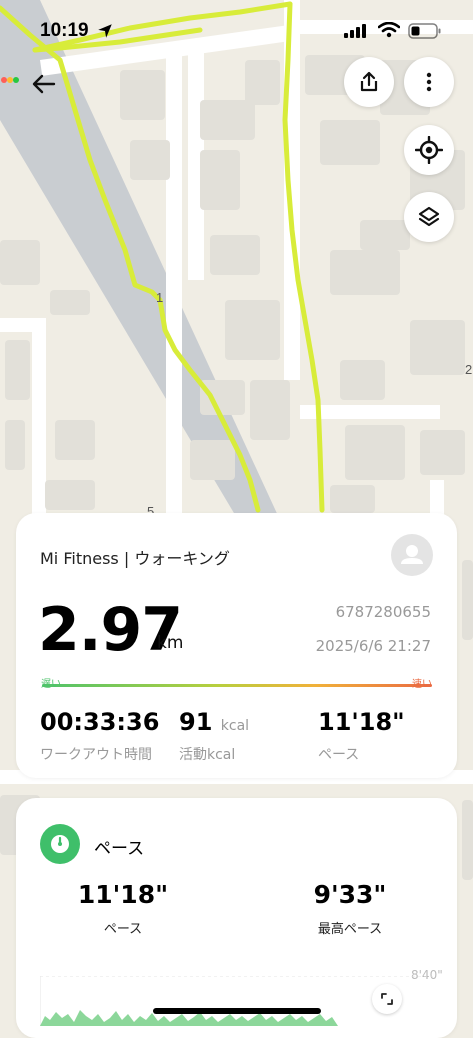 The image size is (473, 1038). I want to click on pace-gradient-bar, so click(237, 685).